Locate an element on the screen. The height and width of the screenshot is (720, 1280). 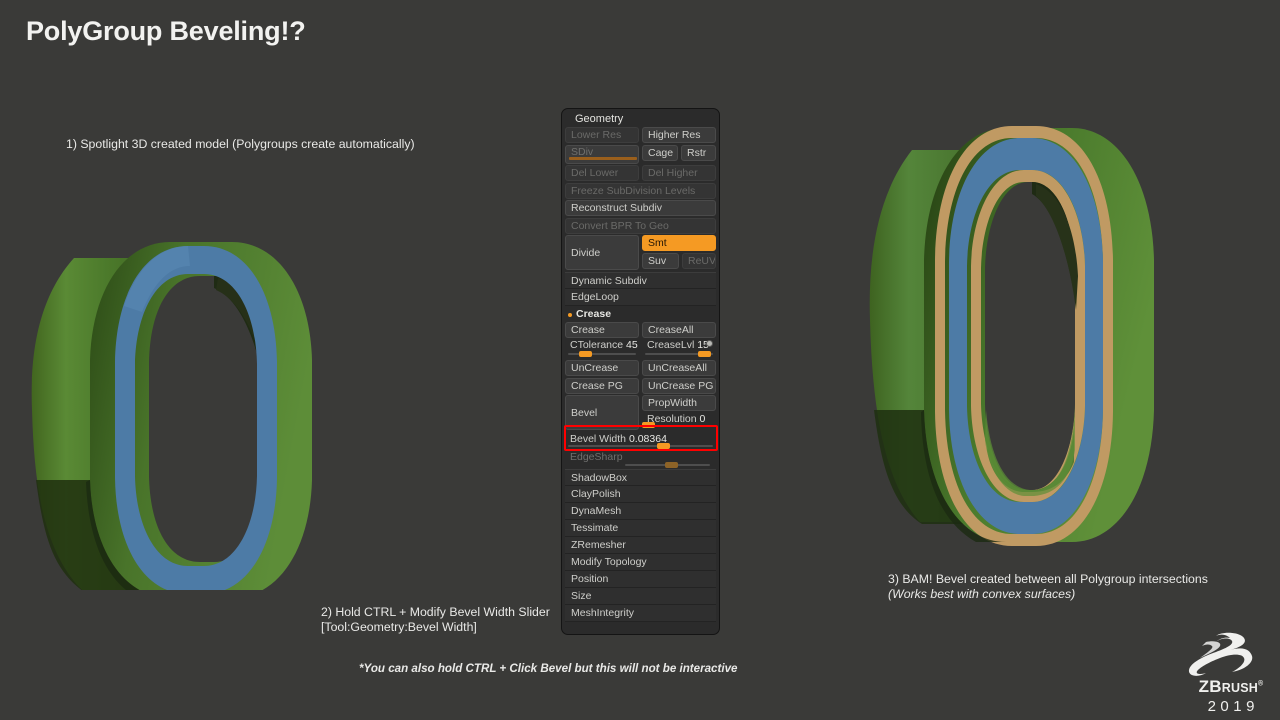
del-lower-button: Del Lower is located at coordinates (602, 173).